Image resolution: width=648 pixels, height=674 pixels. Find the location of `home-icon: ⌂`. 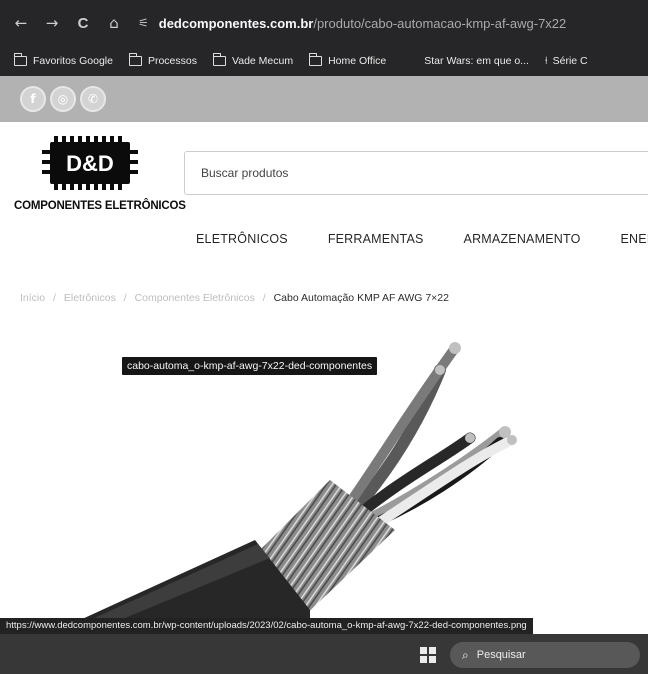

home-icon: ⌂ is located at coordinates (114, 23).